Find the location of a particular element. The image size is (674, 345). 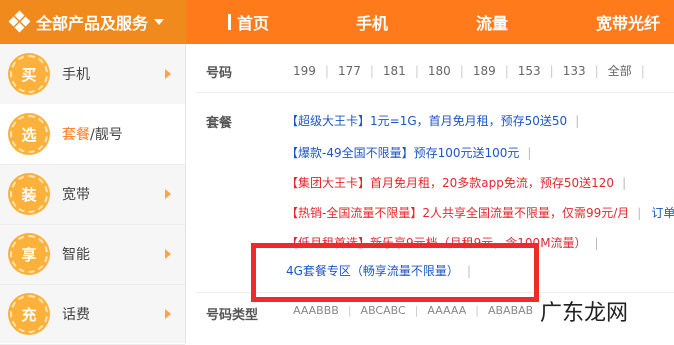

nav-home: 首页 is located at coordinates (248, 22).